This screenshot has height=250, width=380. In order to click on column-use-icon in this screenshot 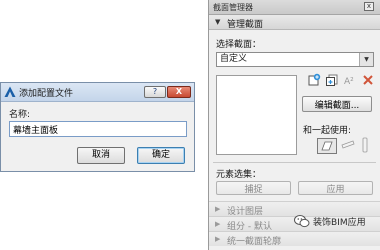, I will do `click(365, 145)`.